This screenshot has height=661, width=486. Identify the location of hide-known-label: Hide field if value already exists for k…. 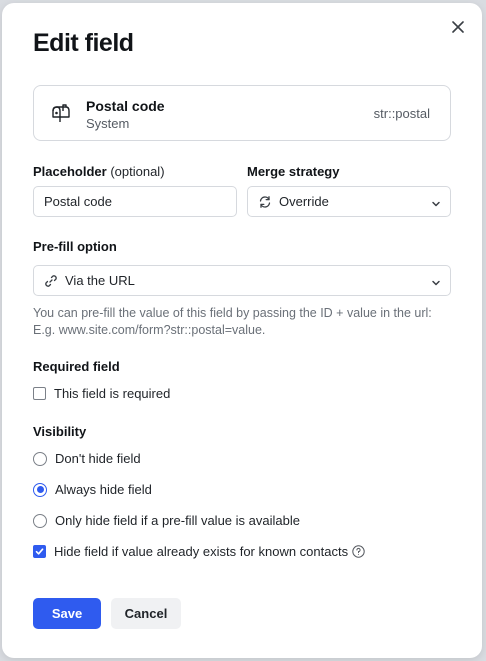
(201, 551).